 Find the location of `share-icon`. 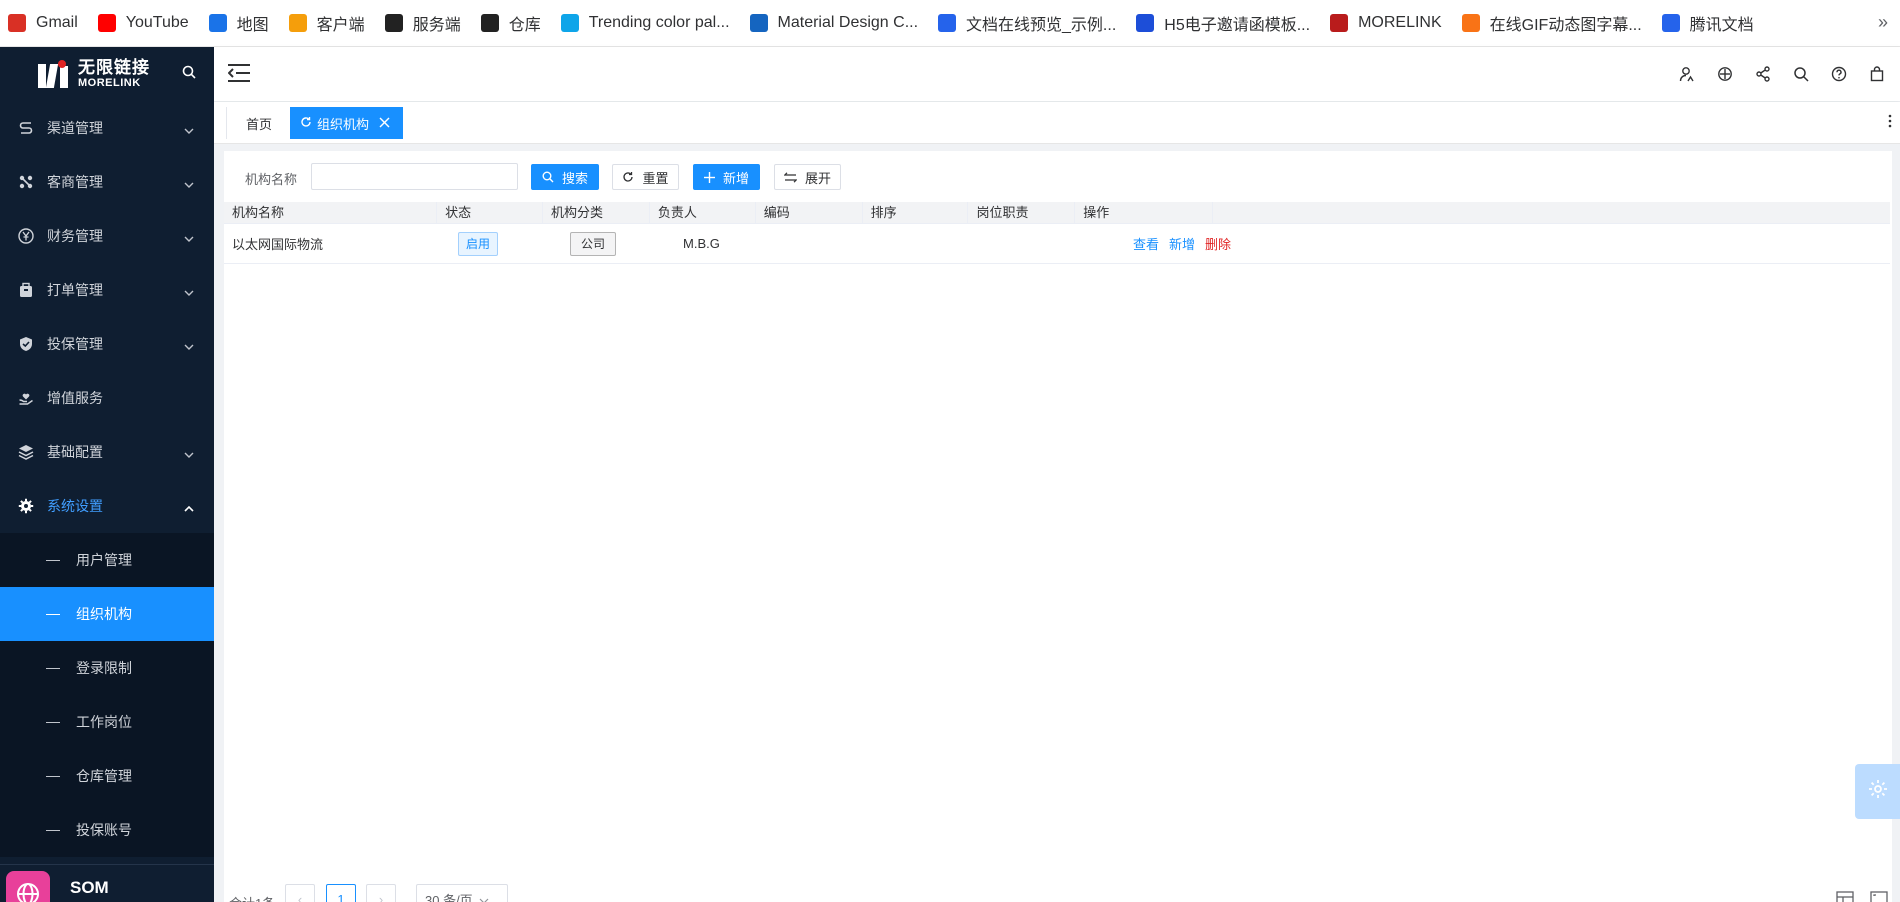

share-icon is located at coordinates (1763, 74).